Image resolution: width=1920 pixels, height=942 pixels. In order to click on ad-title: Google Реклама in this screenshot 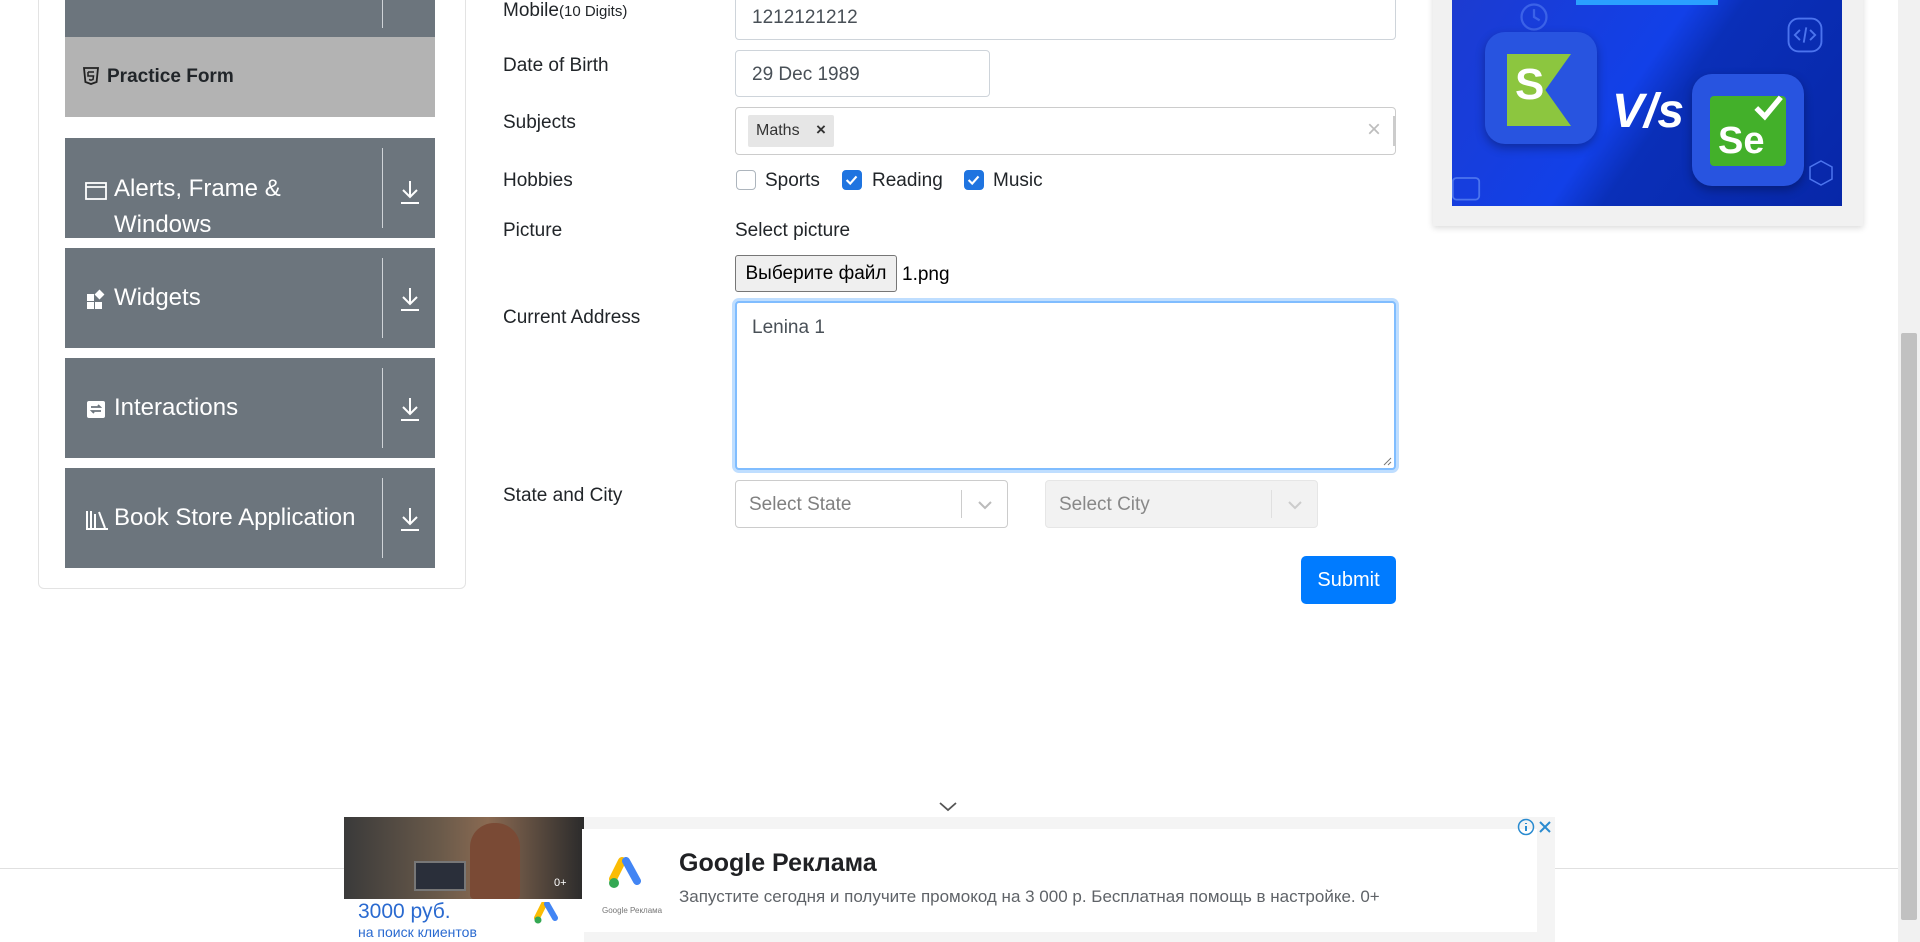, I will do `click(778, 863)`.